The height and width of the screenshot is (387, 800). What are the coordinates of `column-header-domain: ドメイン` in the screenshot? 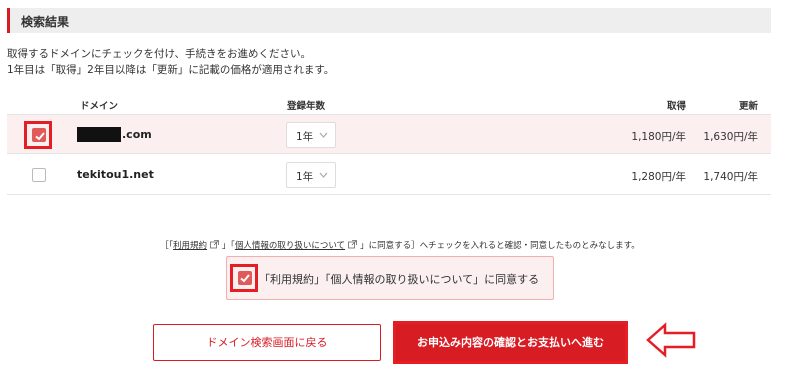 It's located at (99, 106).